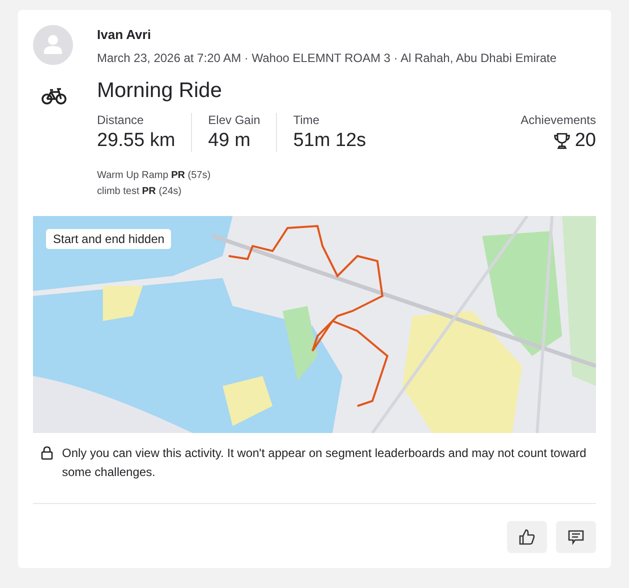  I want to click on comment-button, so click(576, 537).